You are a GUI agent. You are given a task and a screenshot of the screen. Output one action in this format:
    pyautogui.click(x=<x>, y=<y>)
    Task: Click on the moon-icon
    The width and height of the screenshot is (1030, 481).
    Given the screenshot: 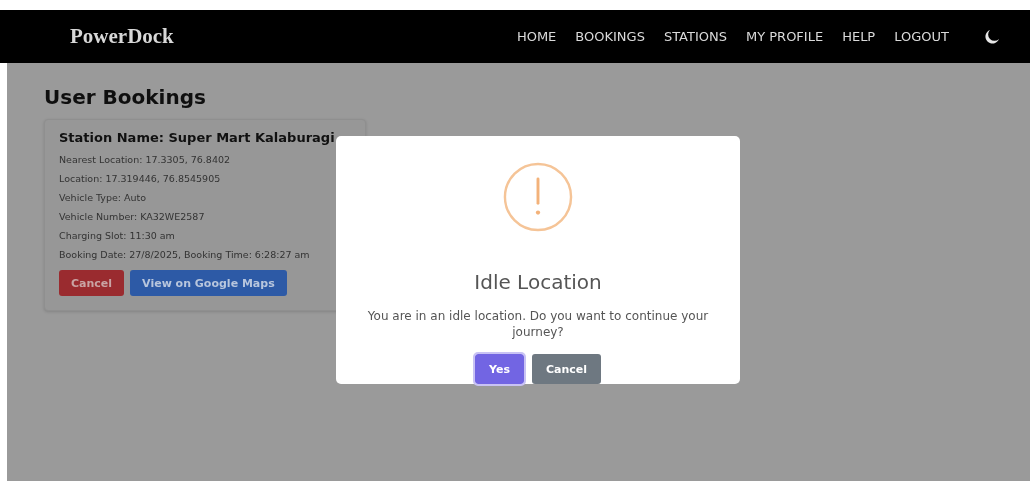 What is the action you would take?
    pyautogui.click(x=992, y=36)
    